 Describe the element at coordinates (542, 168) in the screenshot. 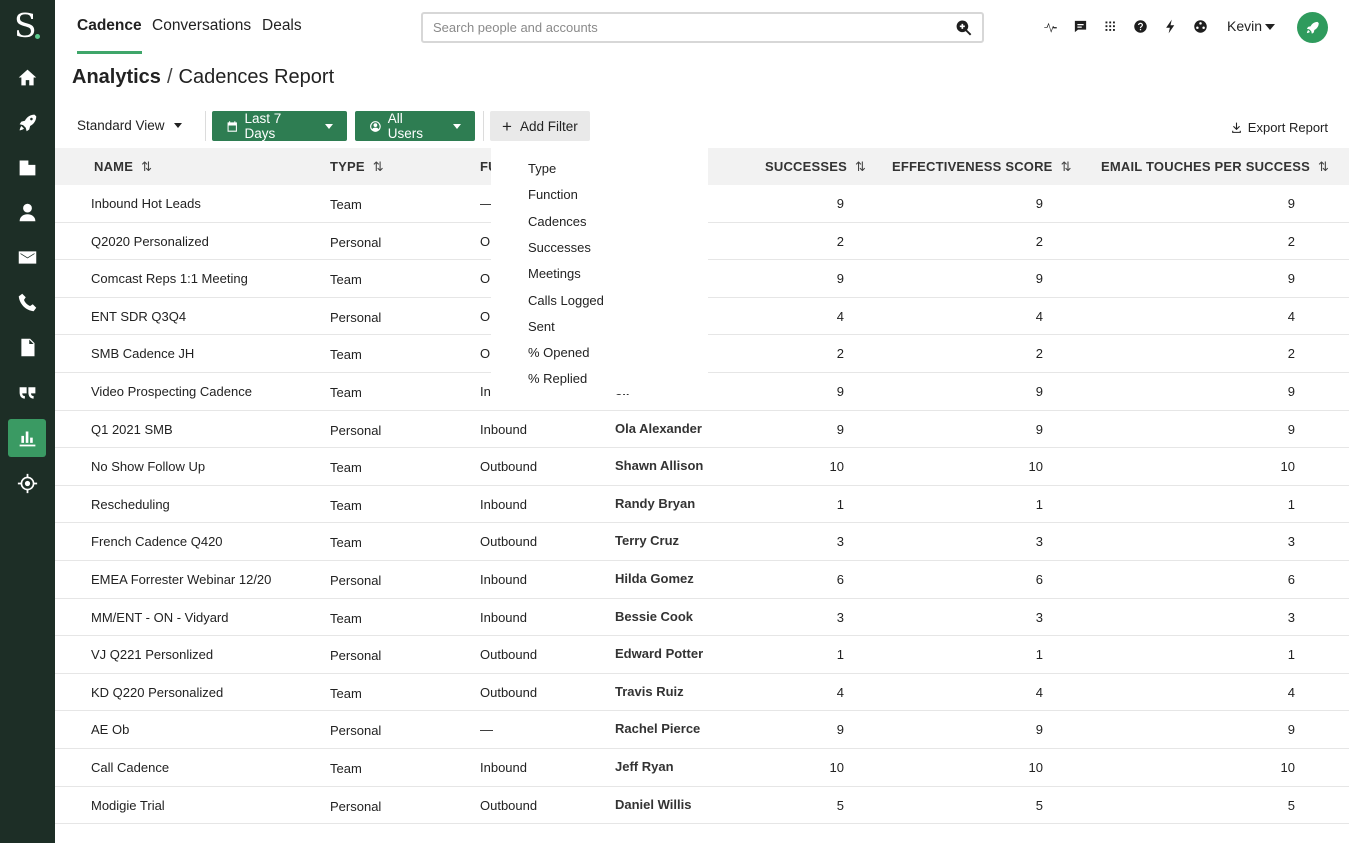

I see `column-menu-item: Type` at that location.